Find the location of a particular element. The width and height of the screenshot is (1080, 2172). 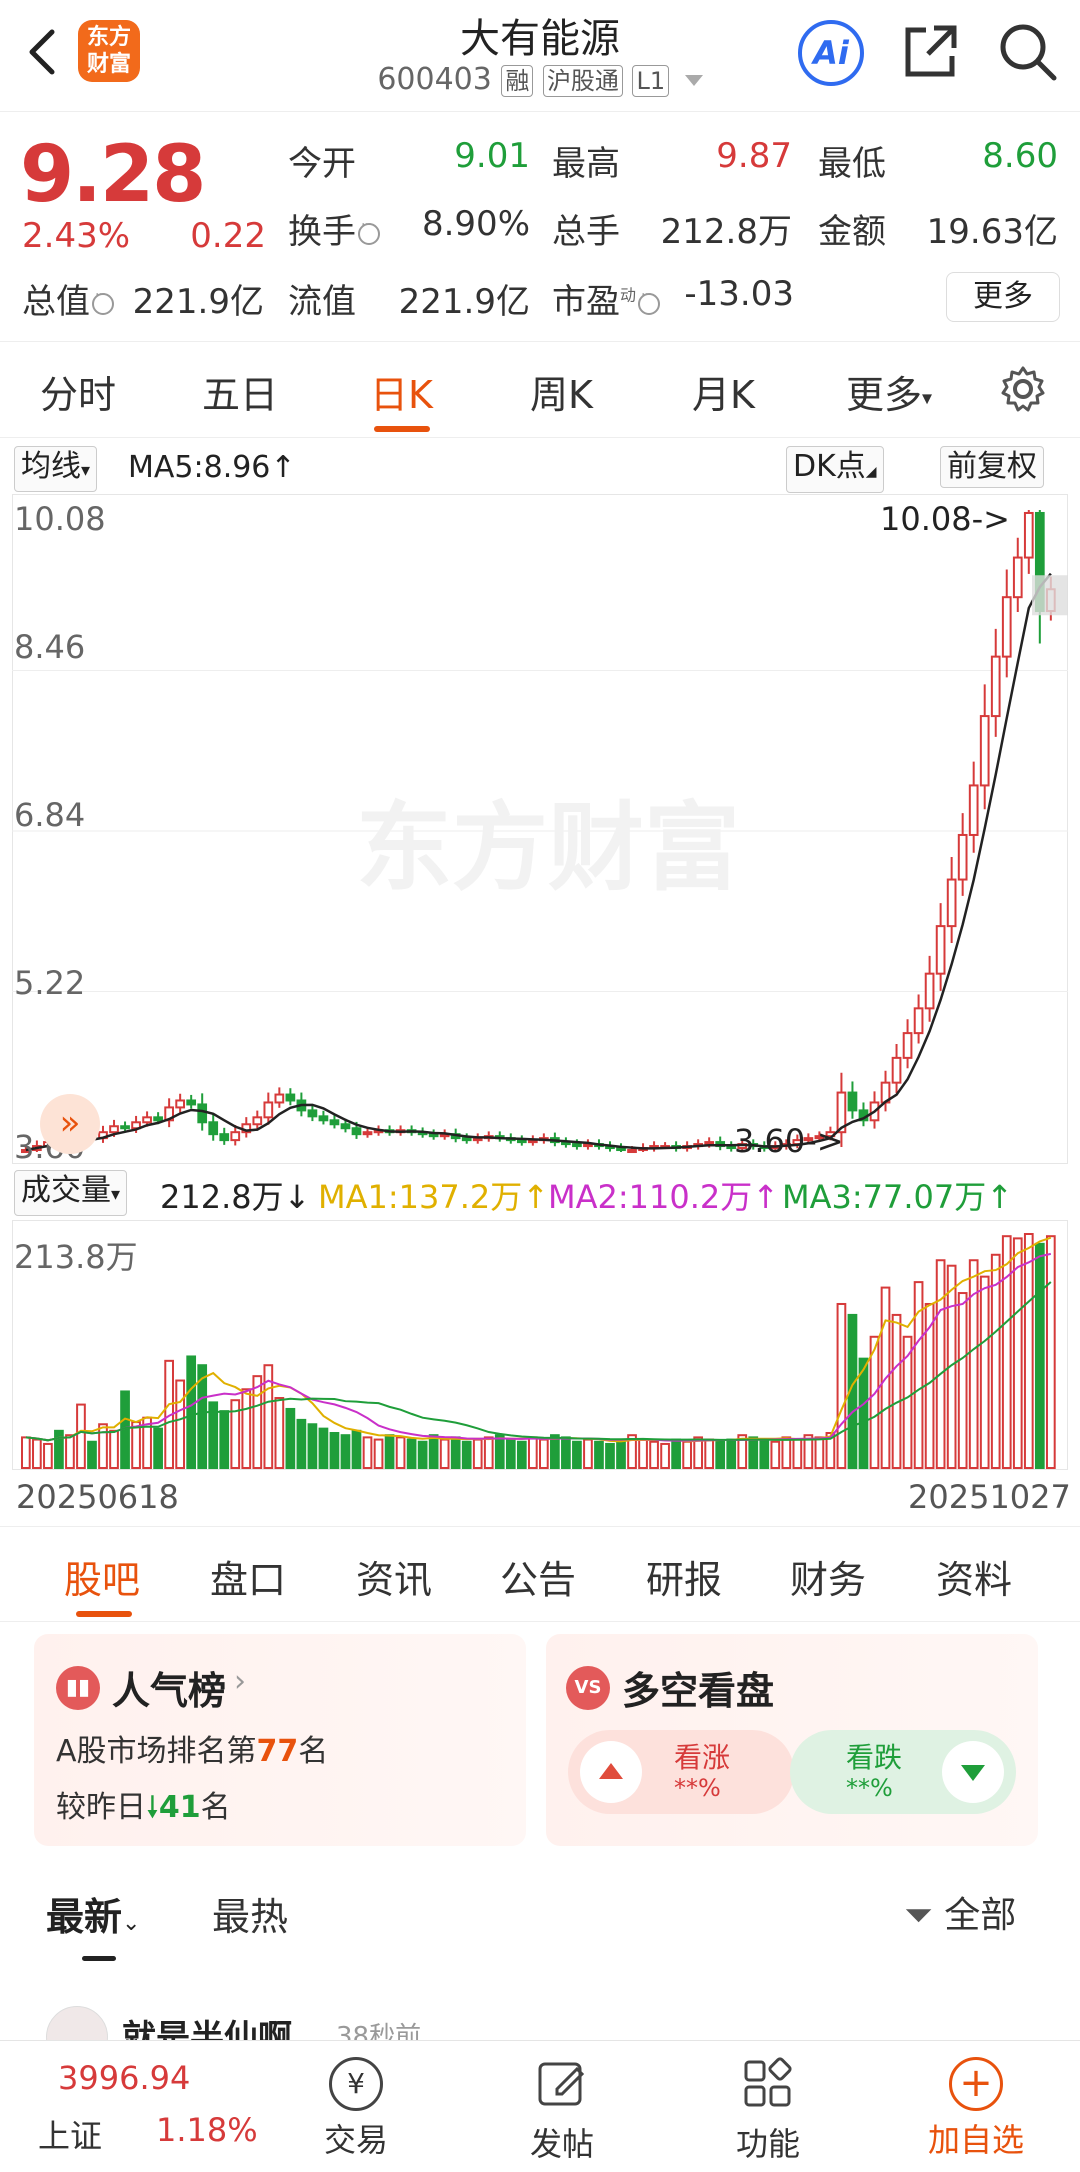

tab-news: 资讯 is located at coordinates (394, 1576).